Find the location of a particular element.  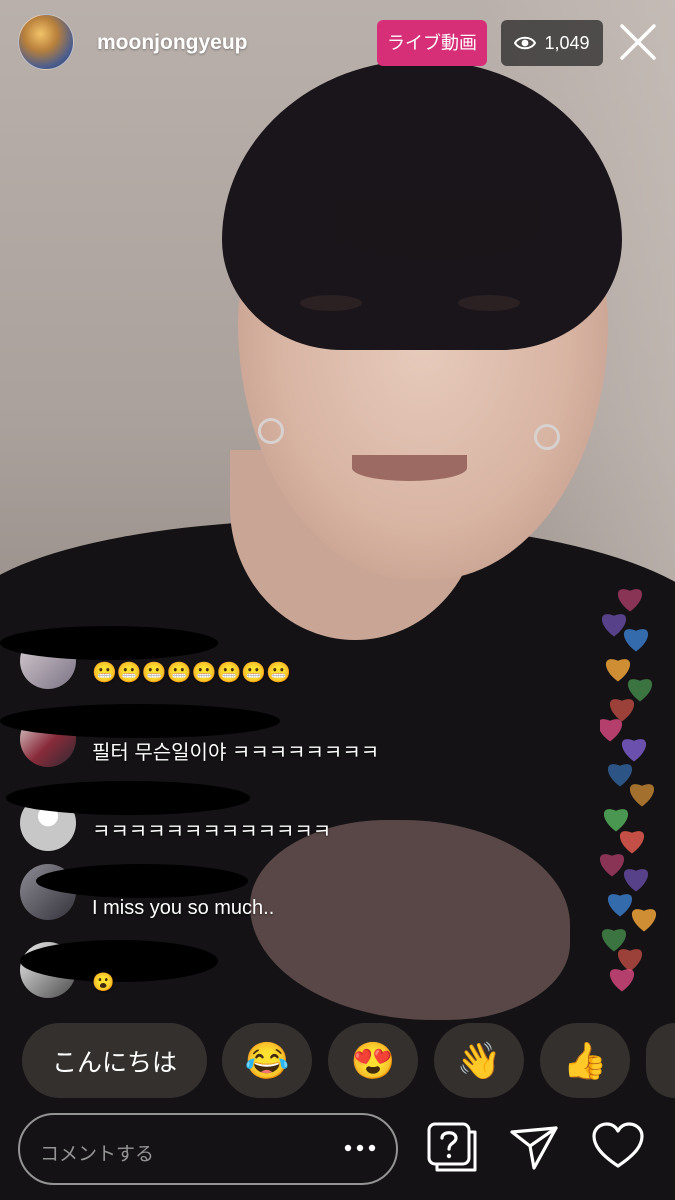

send-icon is located at coordinates (534, 1146).